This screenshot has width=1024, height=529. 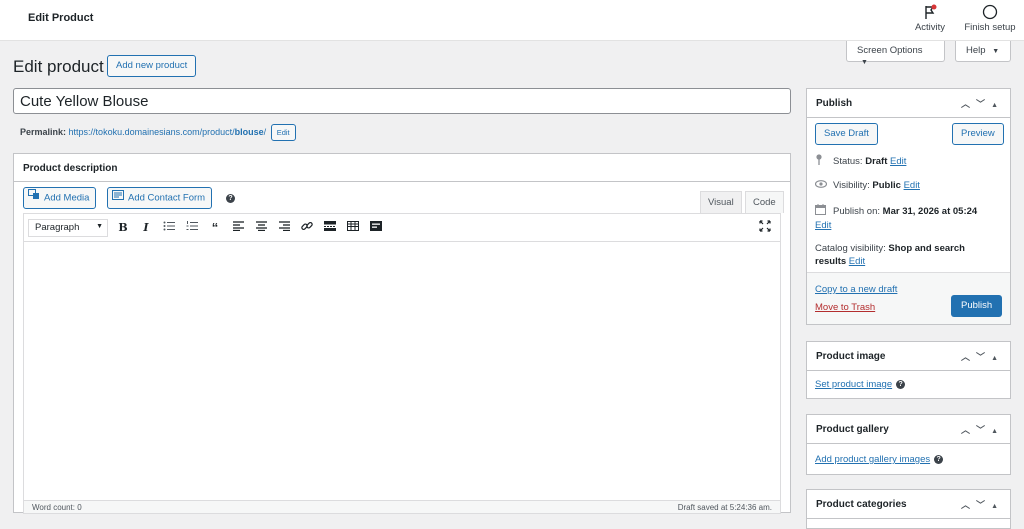 I want to click on screen-options-label: Screen Options, so click(x=890, y=50).